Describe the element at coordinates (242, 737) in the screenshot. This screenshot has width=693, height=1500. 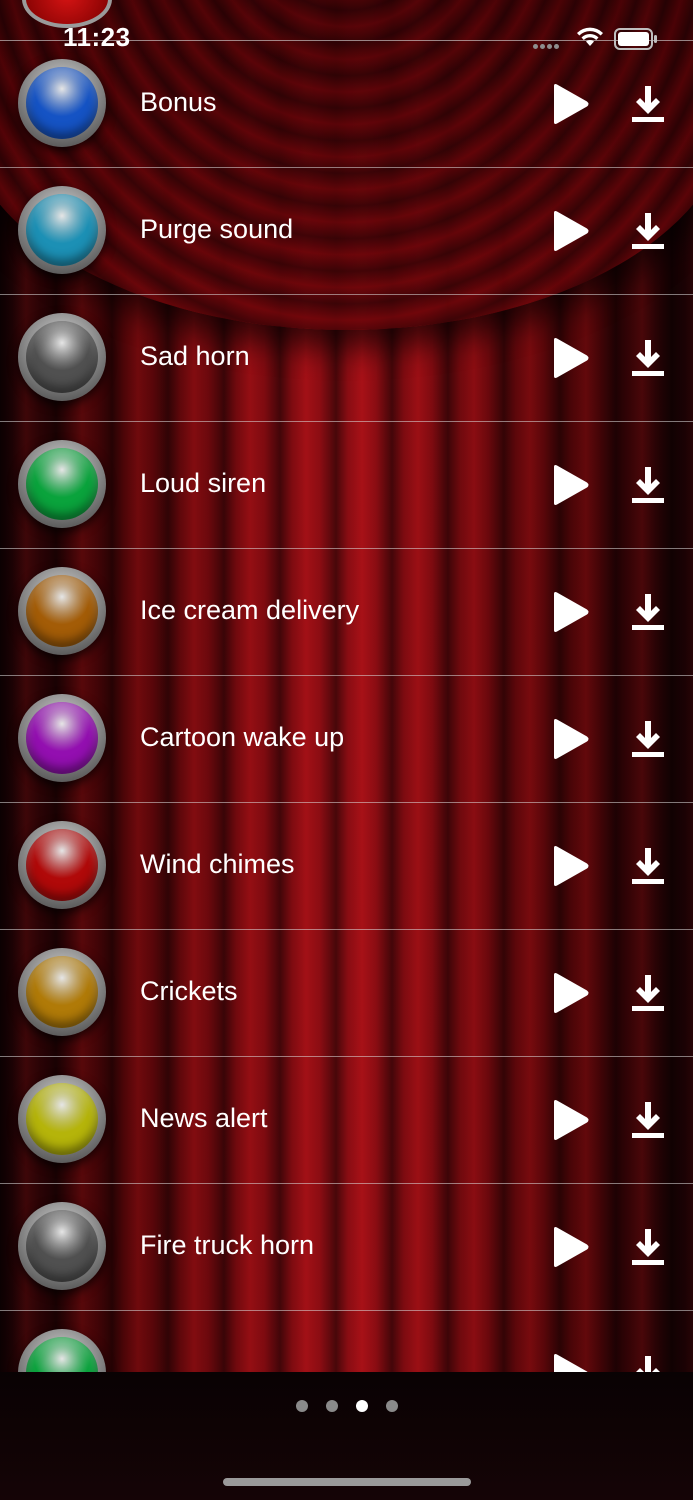
I see `sound-label: Cartoon wake up` at that location.